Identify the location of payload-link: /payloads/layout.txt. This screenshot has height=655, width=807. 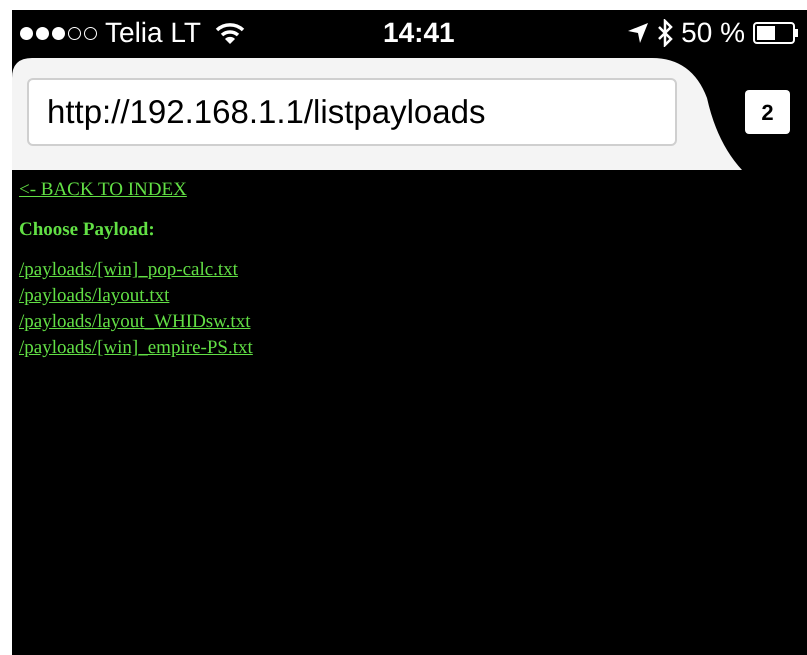
(94, 296).